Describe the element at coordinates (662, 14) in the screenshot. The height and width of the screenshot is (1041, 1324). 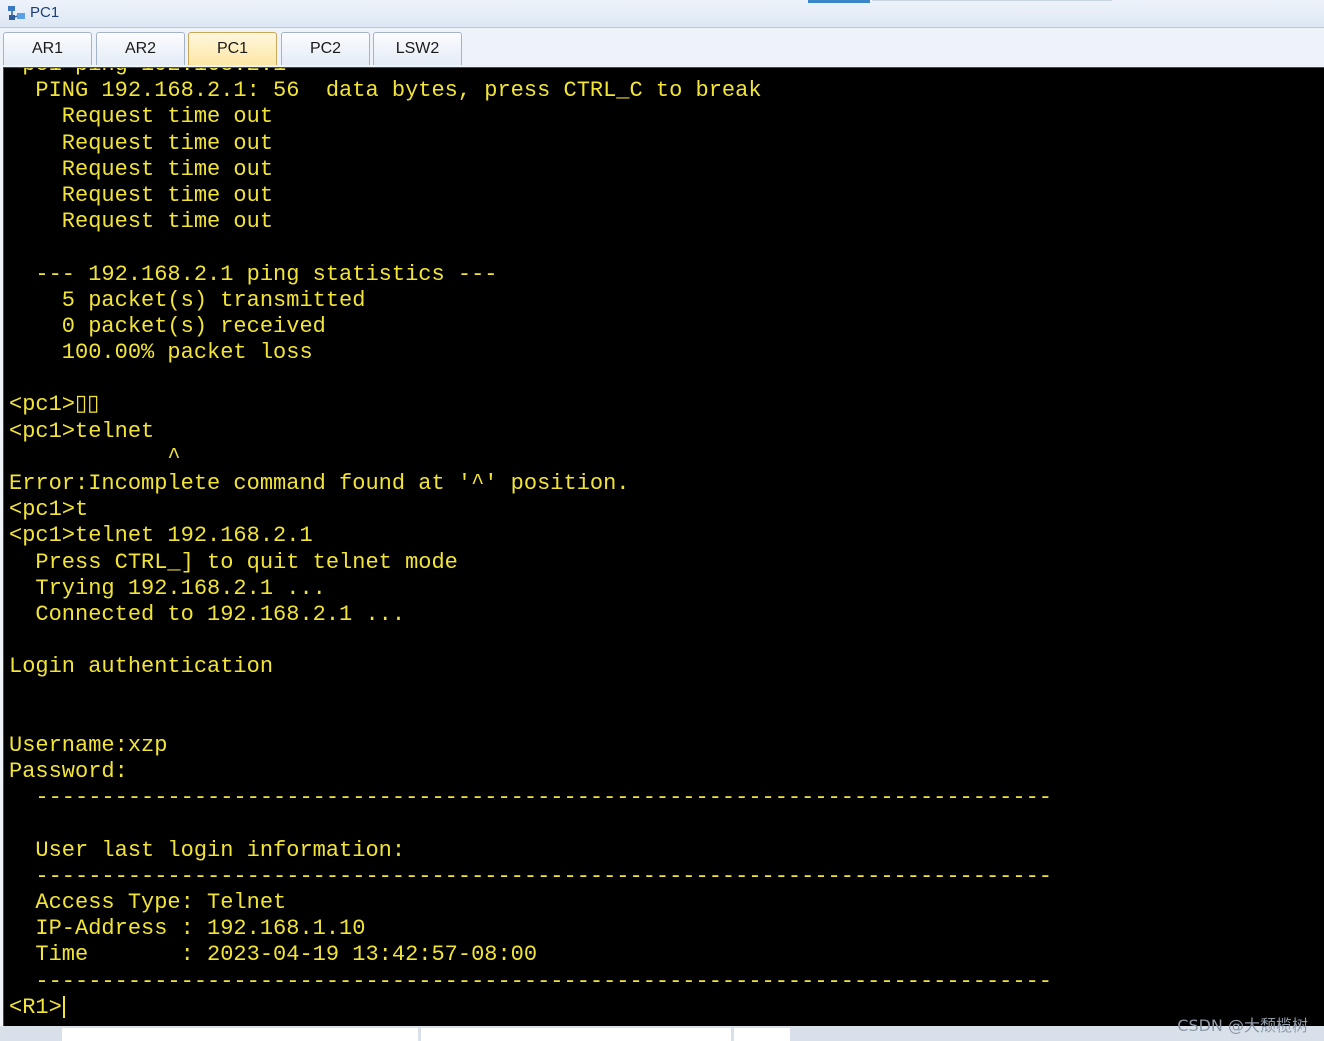
I see `title-bar: PC1` at that location.